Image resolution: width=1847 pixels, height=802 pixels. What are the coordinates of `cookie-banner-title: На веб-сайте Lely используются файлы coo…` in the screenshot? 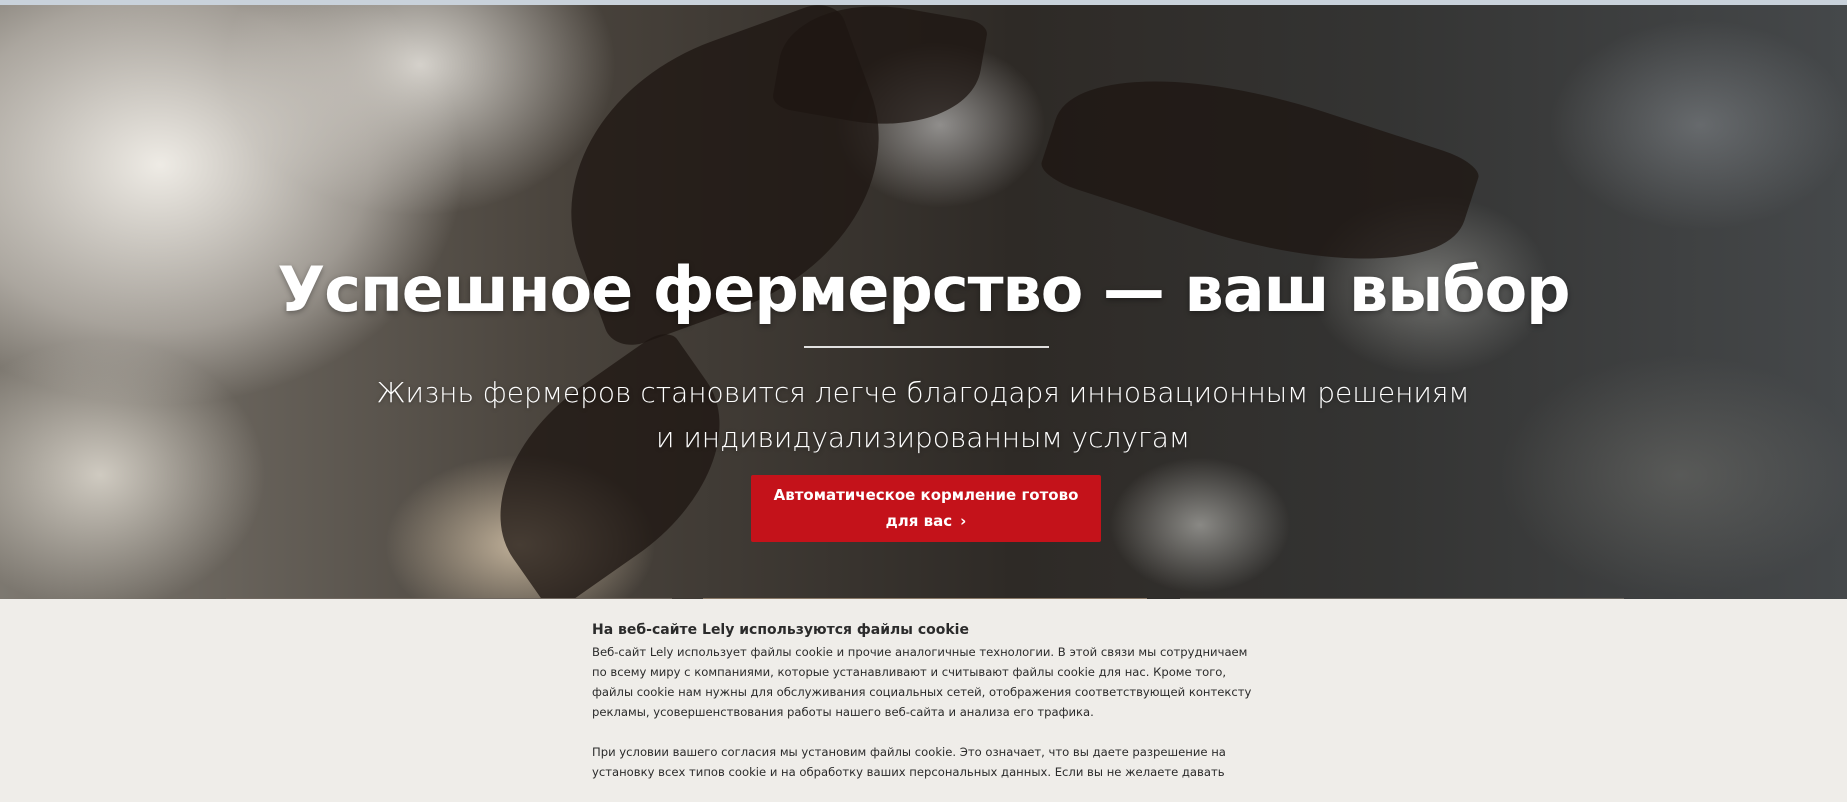 It's located at (780, 630).